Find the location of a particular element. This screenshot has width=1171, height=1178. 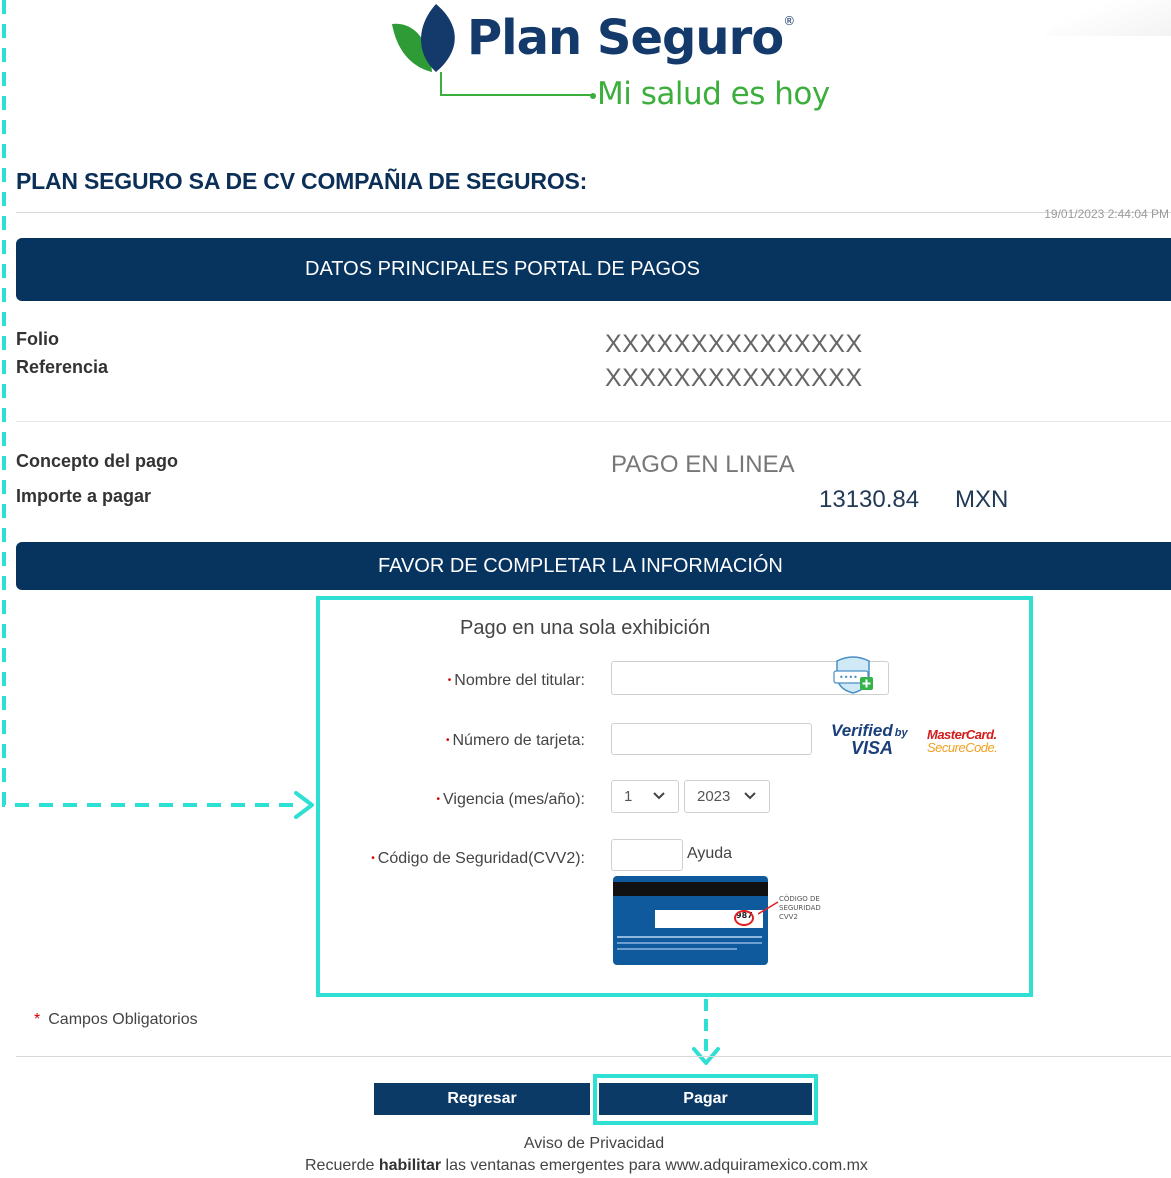

visa-by-text: by is located at coordinates (901, 733).